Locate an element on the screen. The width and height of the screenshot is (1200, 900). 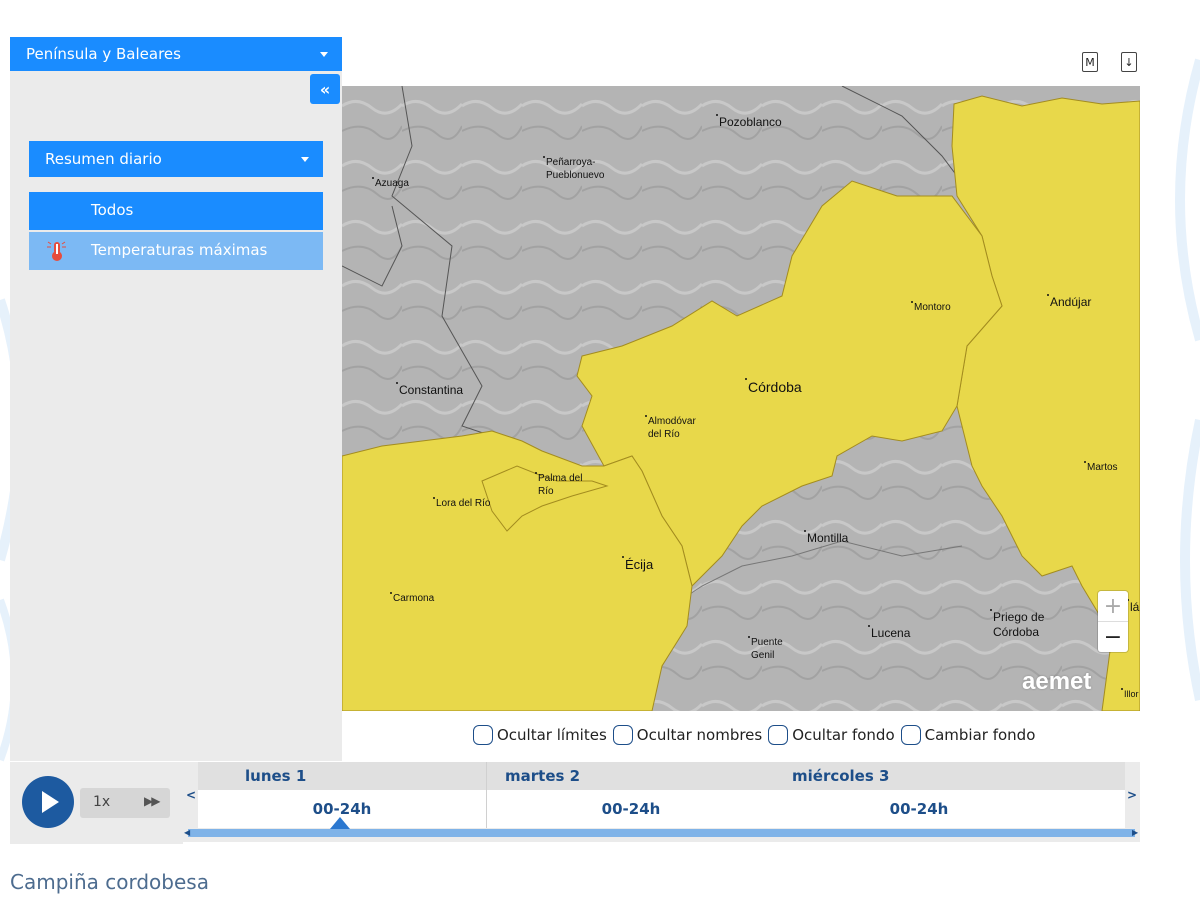
download-icon: ↓ is located at coordinates (1129, 62).